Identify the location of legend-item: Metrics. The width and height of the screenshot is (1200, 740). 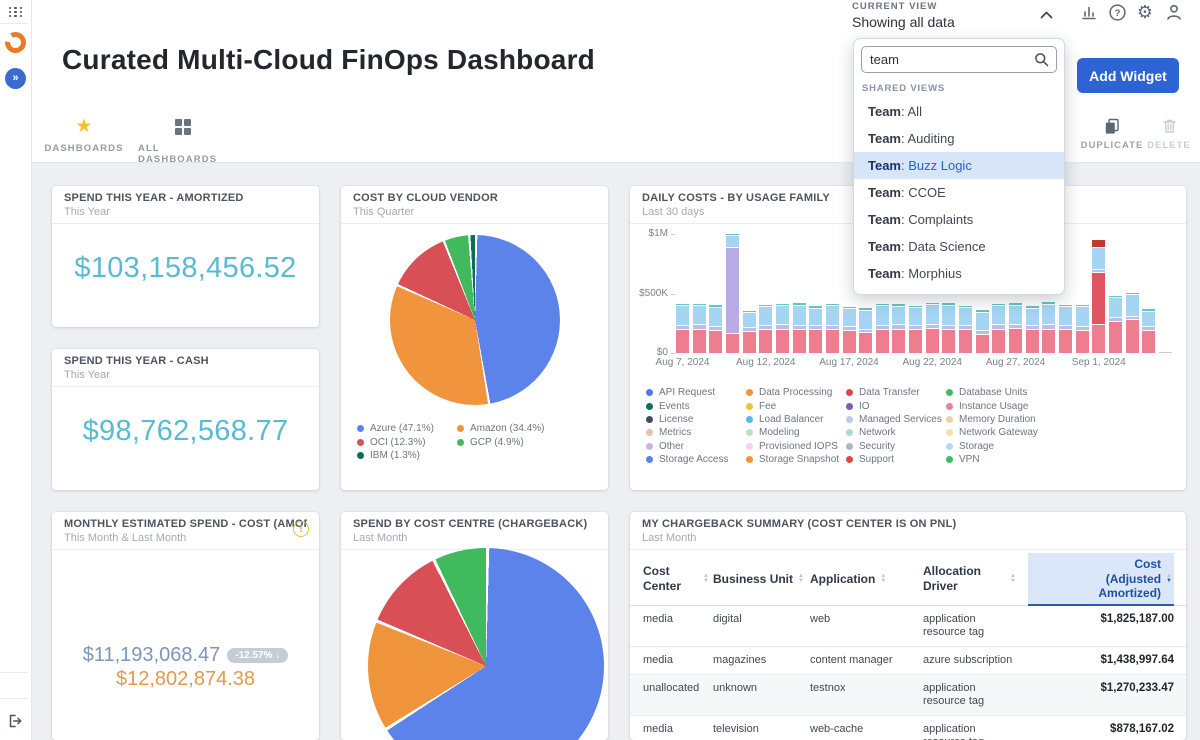
(696, 432).